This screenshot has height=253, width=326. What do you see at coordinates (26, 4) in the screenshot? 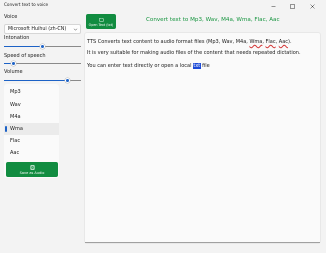
I see `window-title: Convert text to voice` at bounding box center [26, 4].